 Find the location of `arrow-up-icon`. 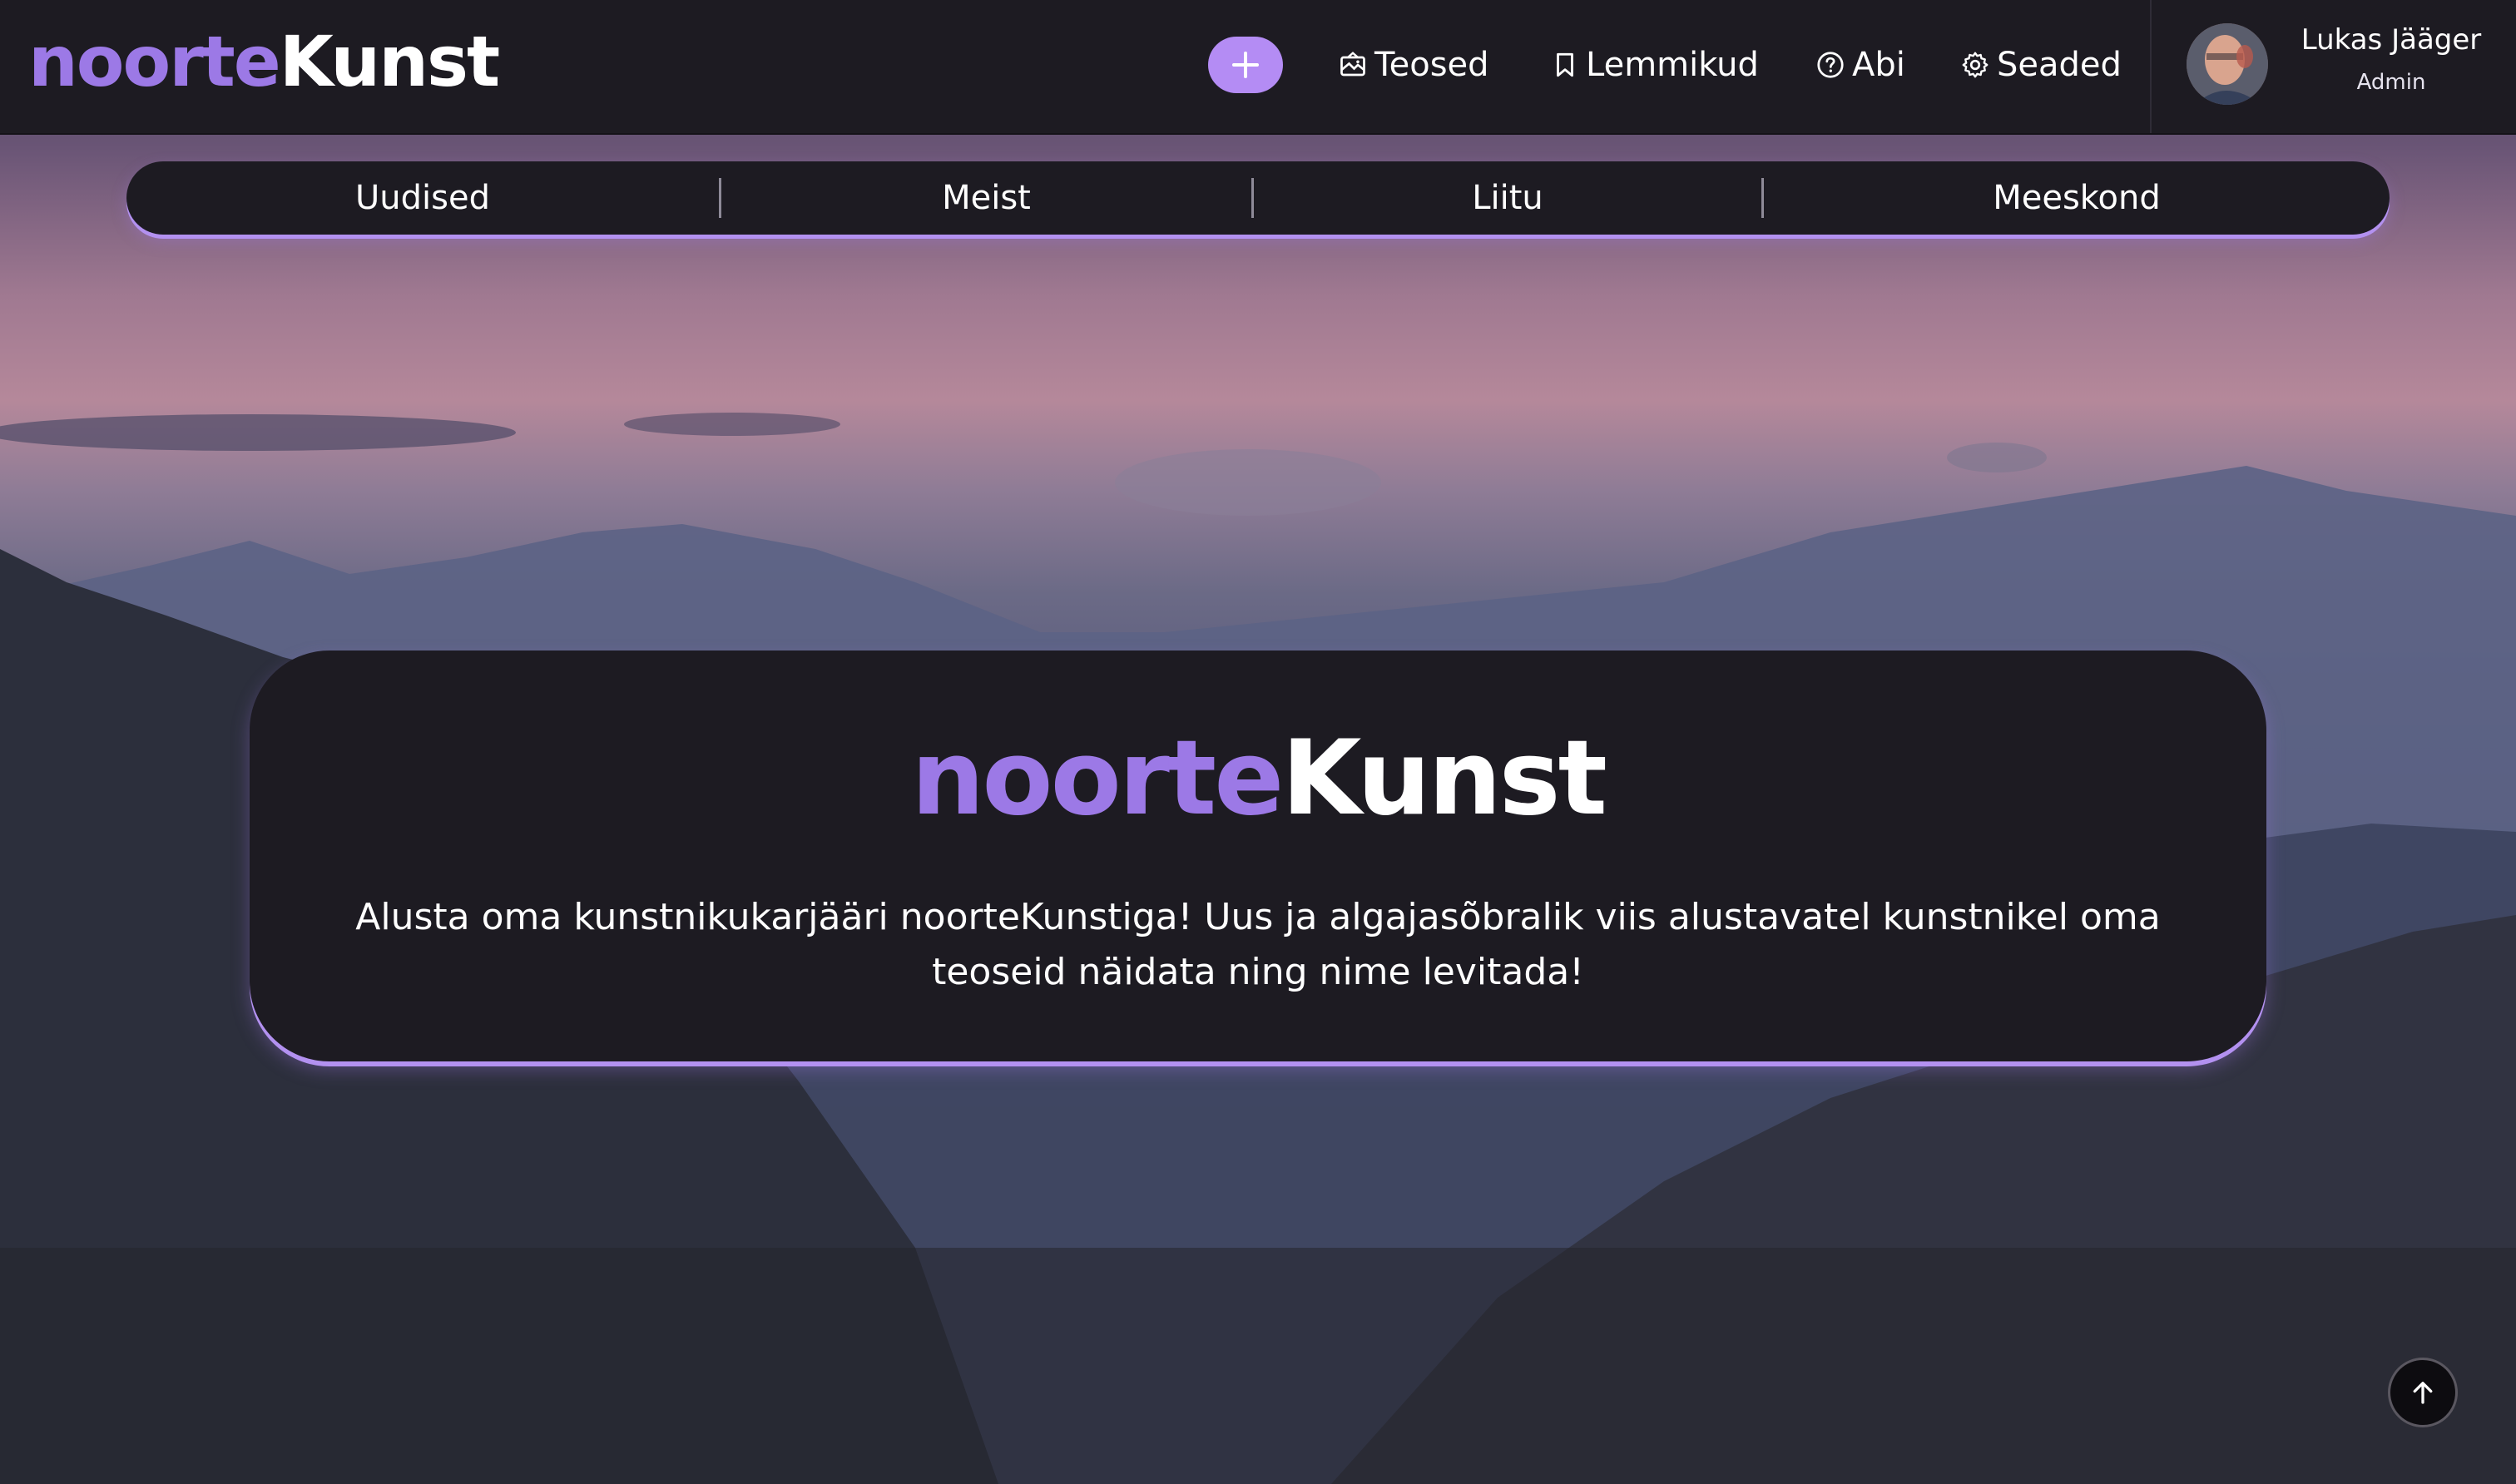

arrow-up-icon is located at coordinates (2423, 1393).